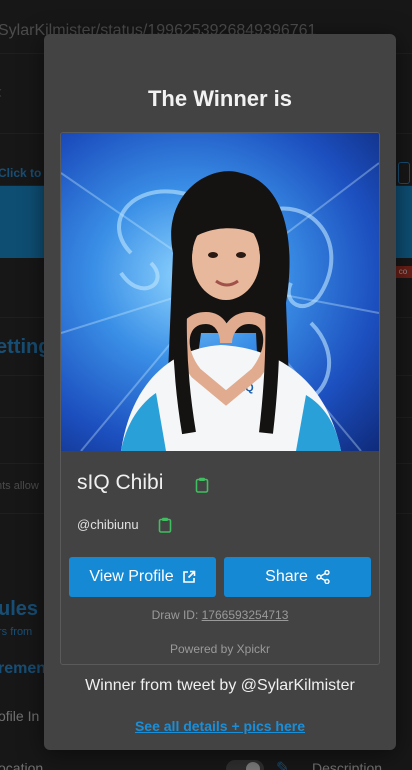 This screenshot has height=770, width=412. What do you see at coordinates (220, 98) in the screenshot?
I see `modal-title: The Winner is` at bounding box center [220, 98].